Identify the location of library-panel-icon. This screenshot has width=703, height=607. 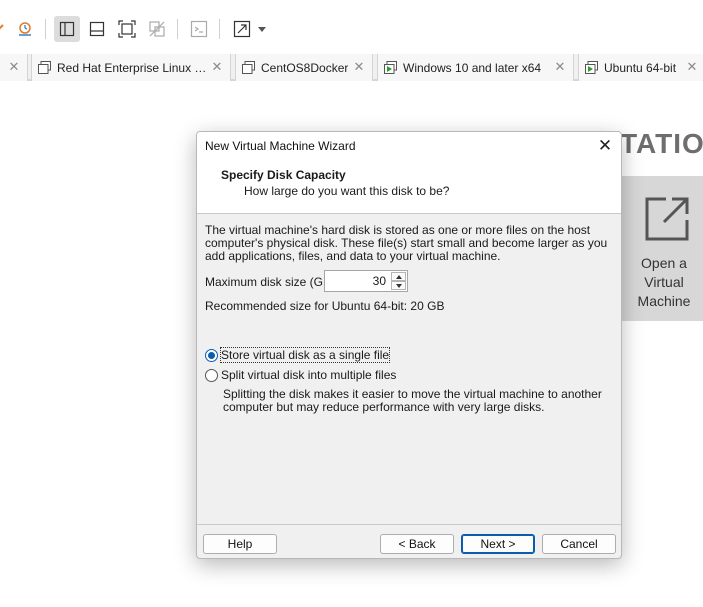
(97, 29).